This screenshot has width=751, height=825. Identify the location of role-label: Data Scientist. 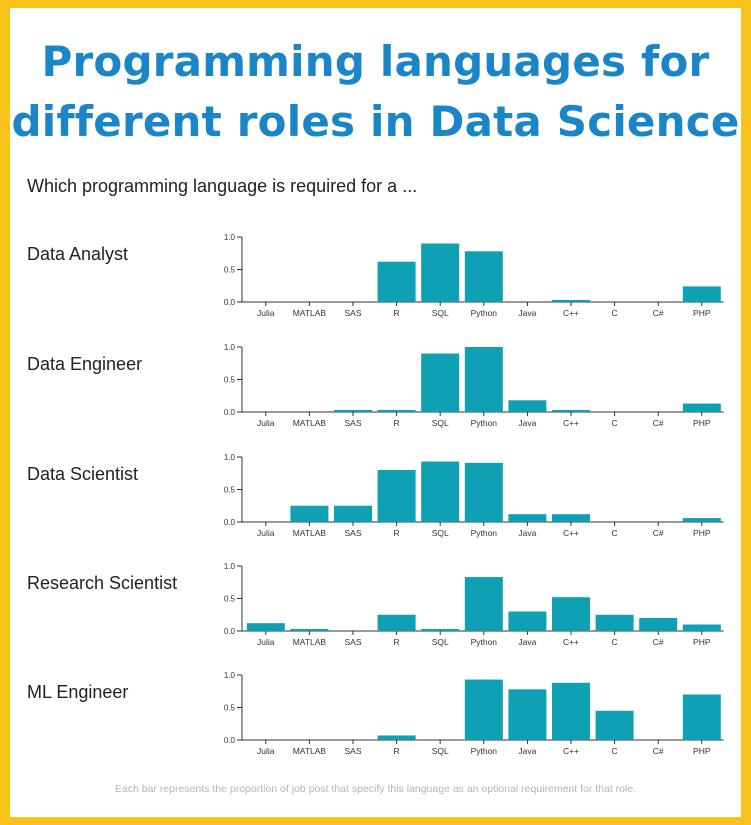
(83, 474).